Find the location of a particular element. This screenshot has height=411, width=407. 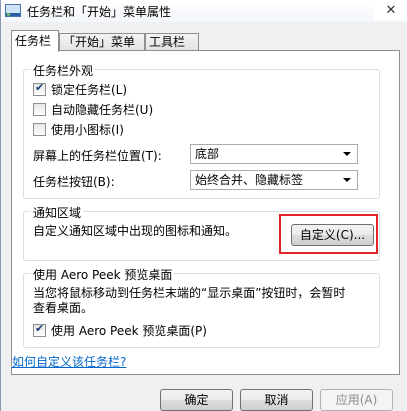

close-button: ✕ is located at coordinates (390, 10).